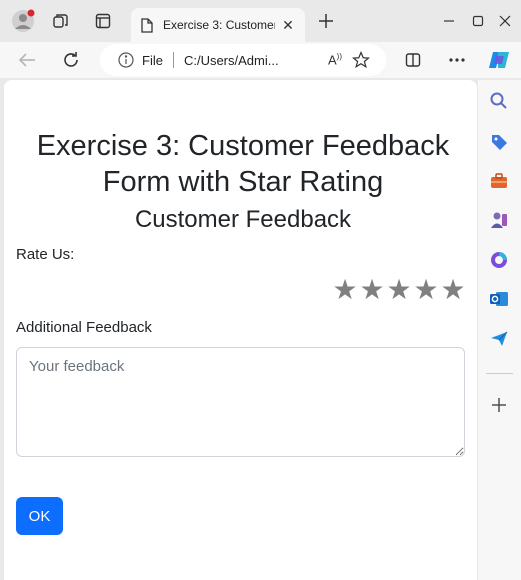  What do you see at coordinates (499, 299) in the screenshot?
I see `outlook-icon` at bounding box center [499, 299].